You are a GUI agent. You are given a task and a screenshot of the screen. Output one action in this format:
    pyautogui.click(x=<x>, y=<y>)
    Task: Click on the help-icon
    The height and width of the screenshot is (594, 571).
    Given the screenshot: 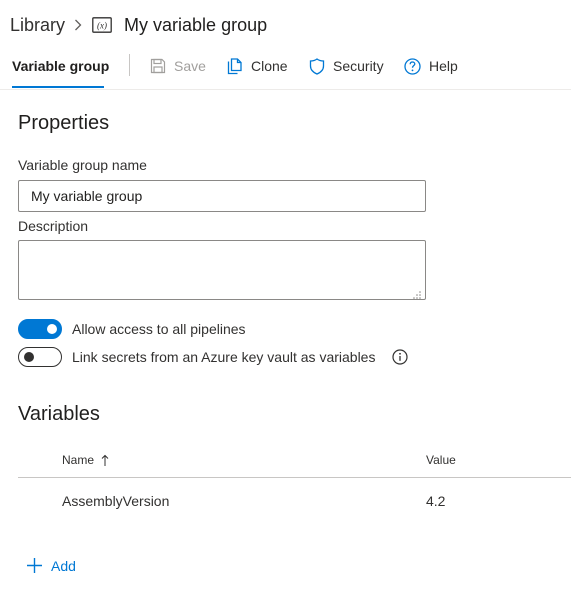 What is the action you would take?
    pyautogui.click(x=412, y=66)
    